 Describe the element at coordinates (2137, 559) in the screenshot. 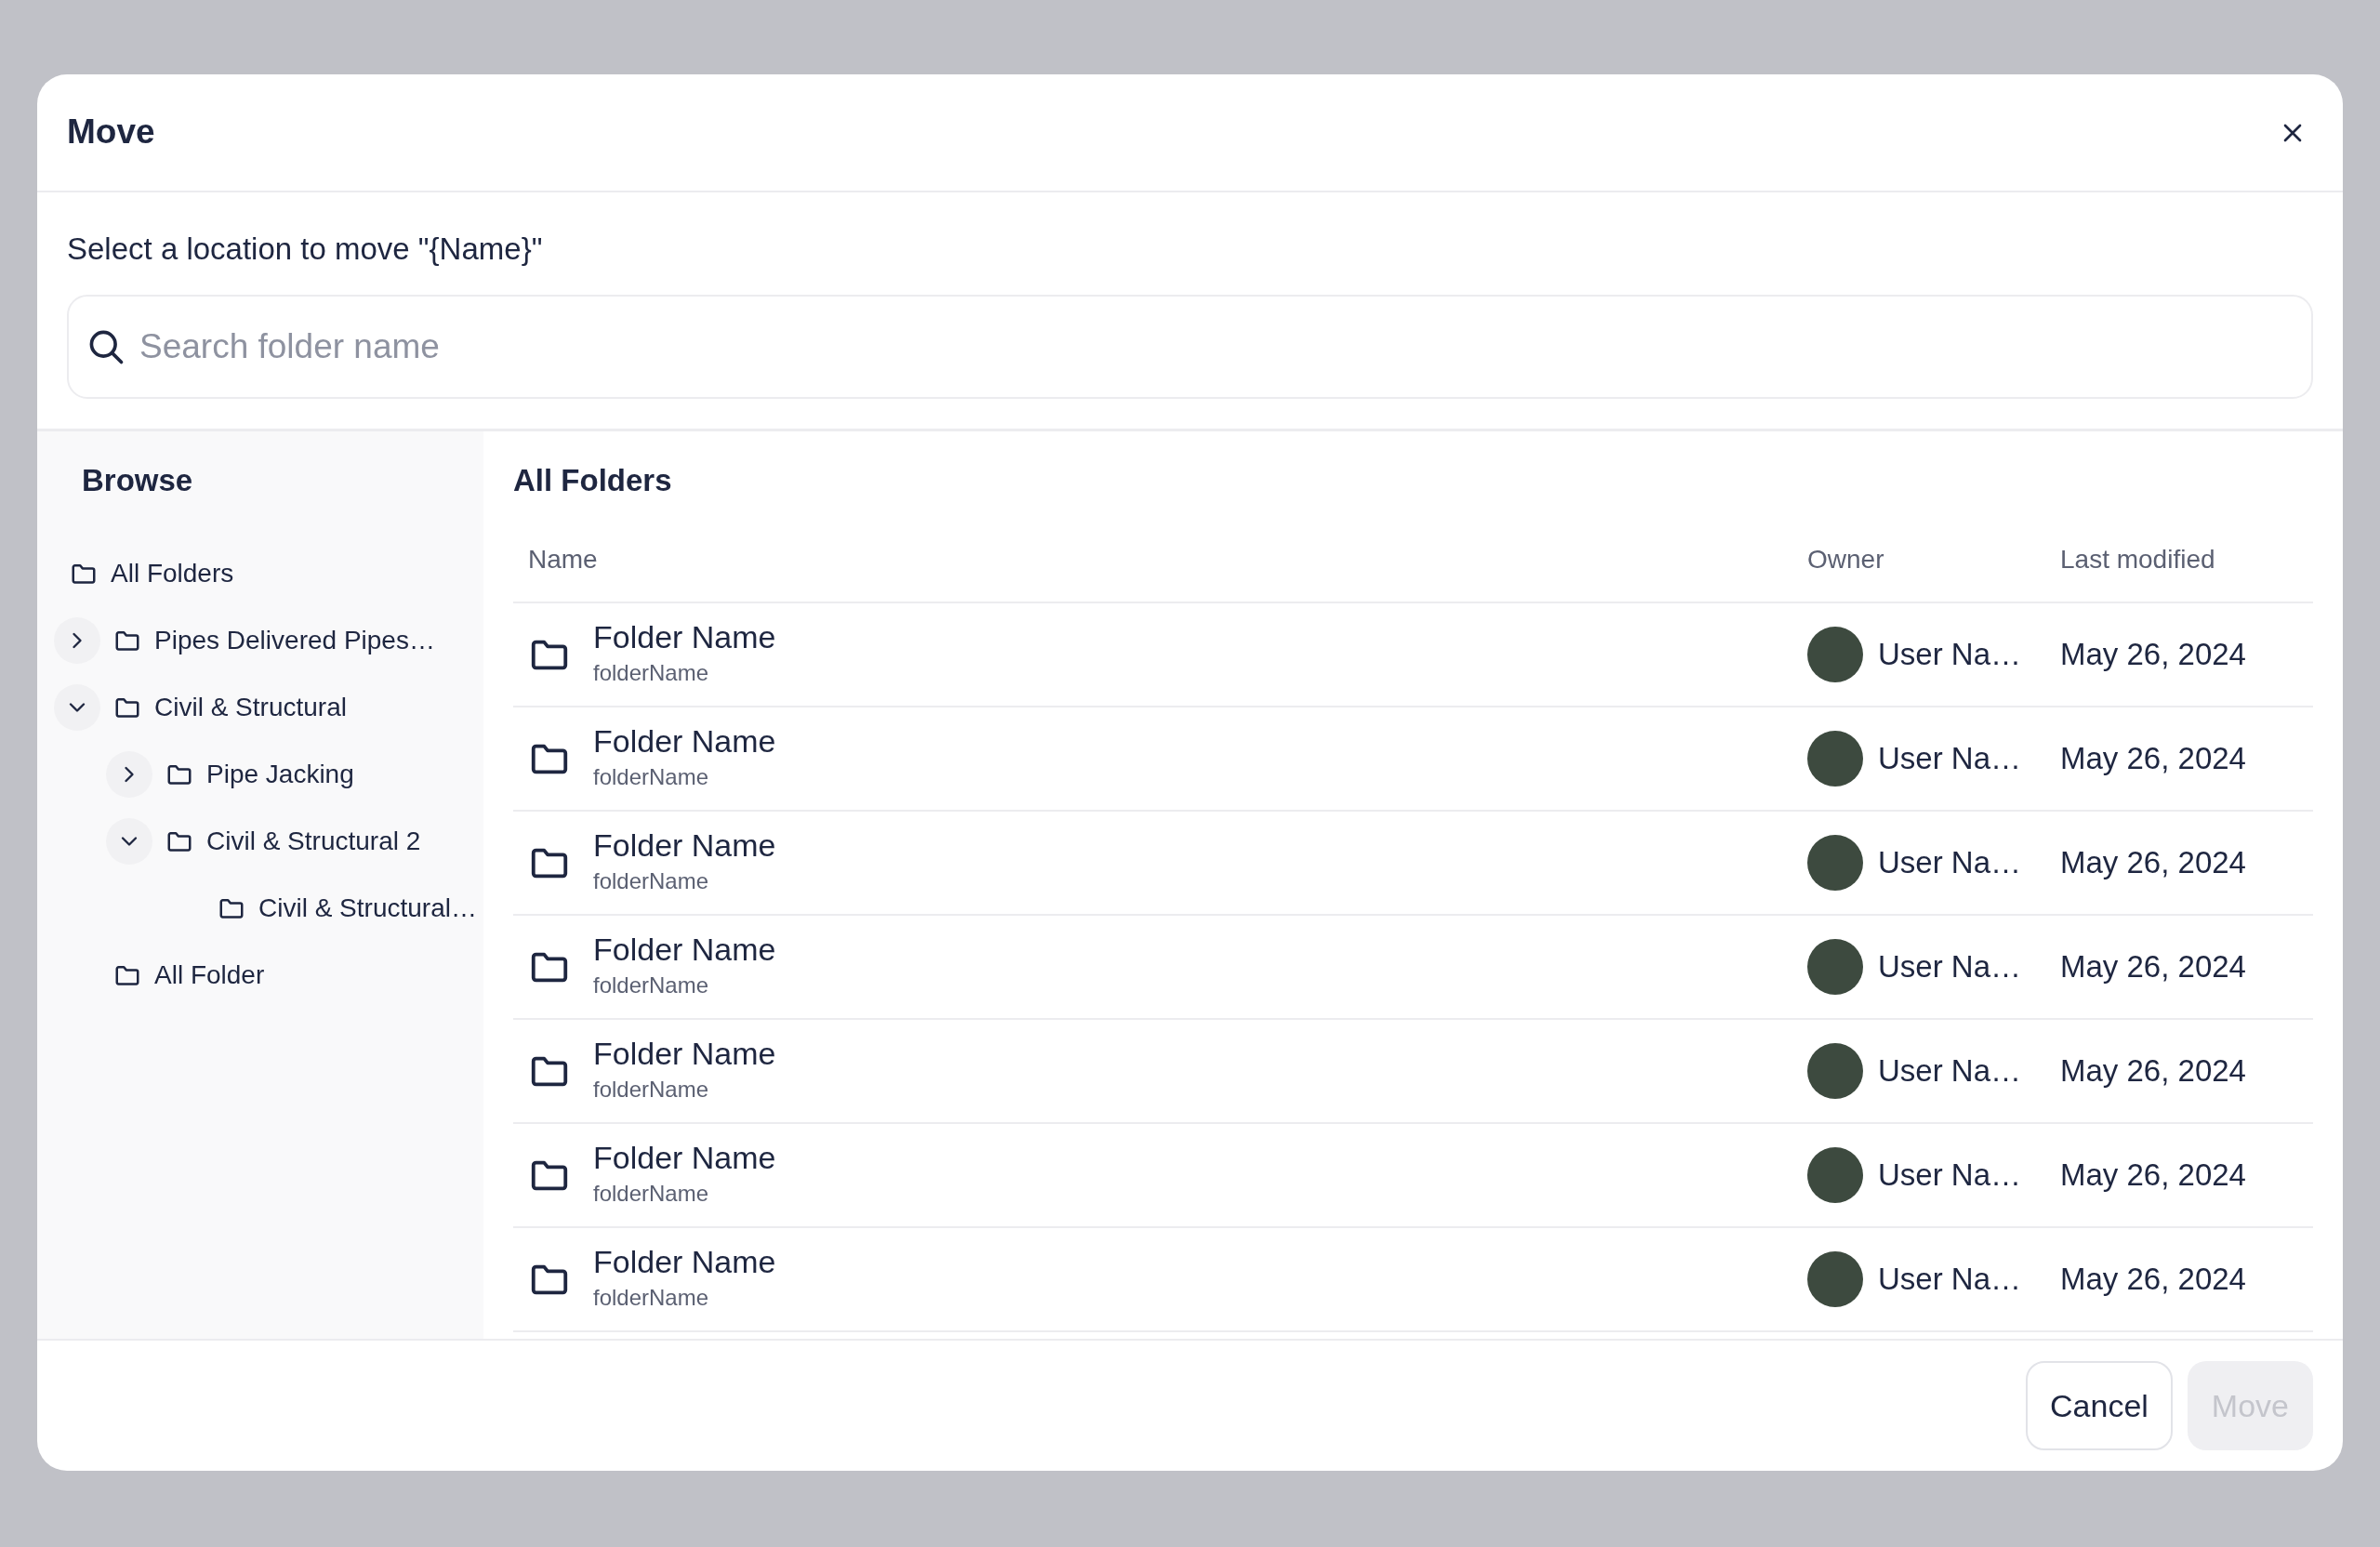

I see `column-header: Last modified` at that location.